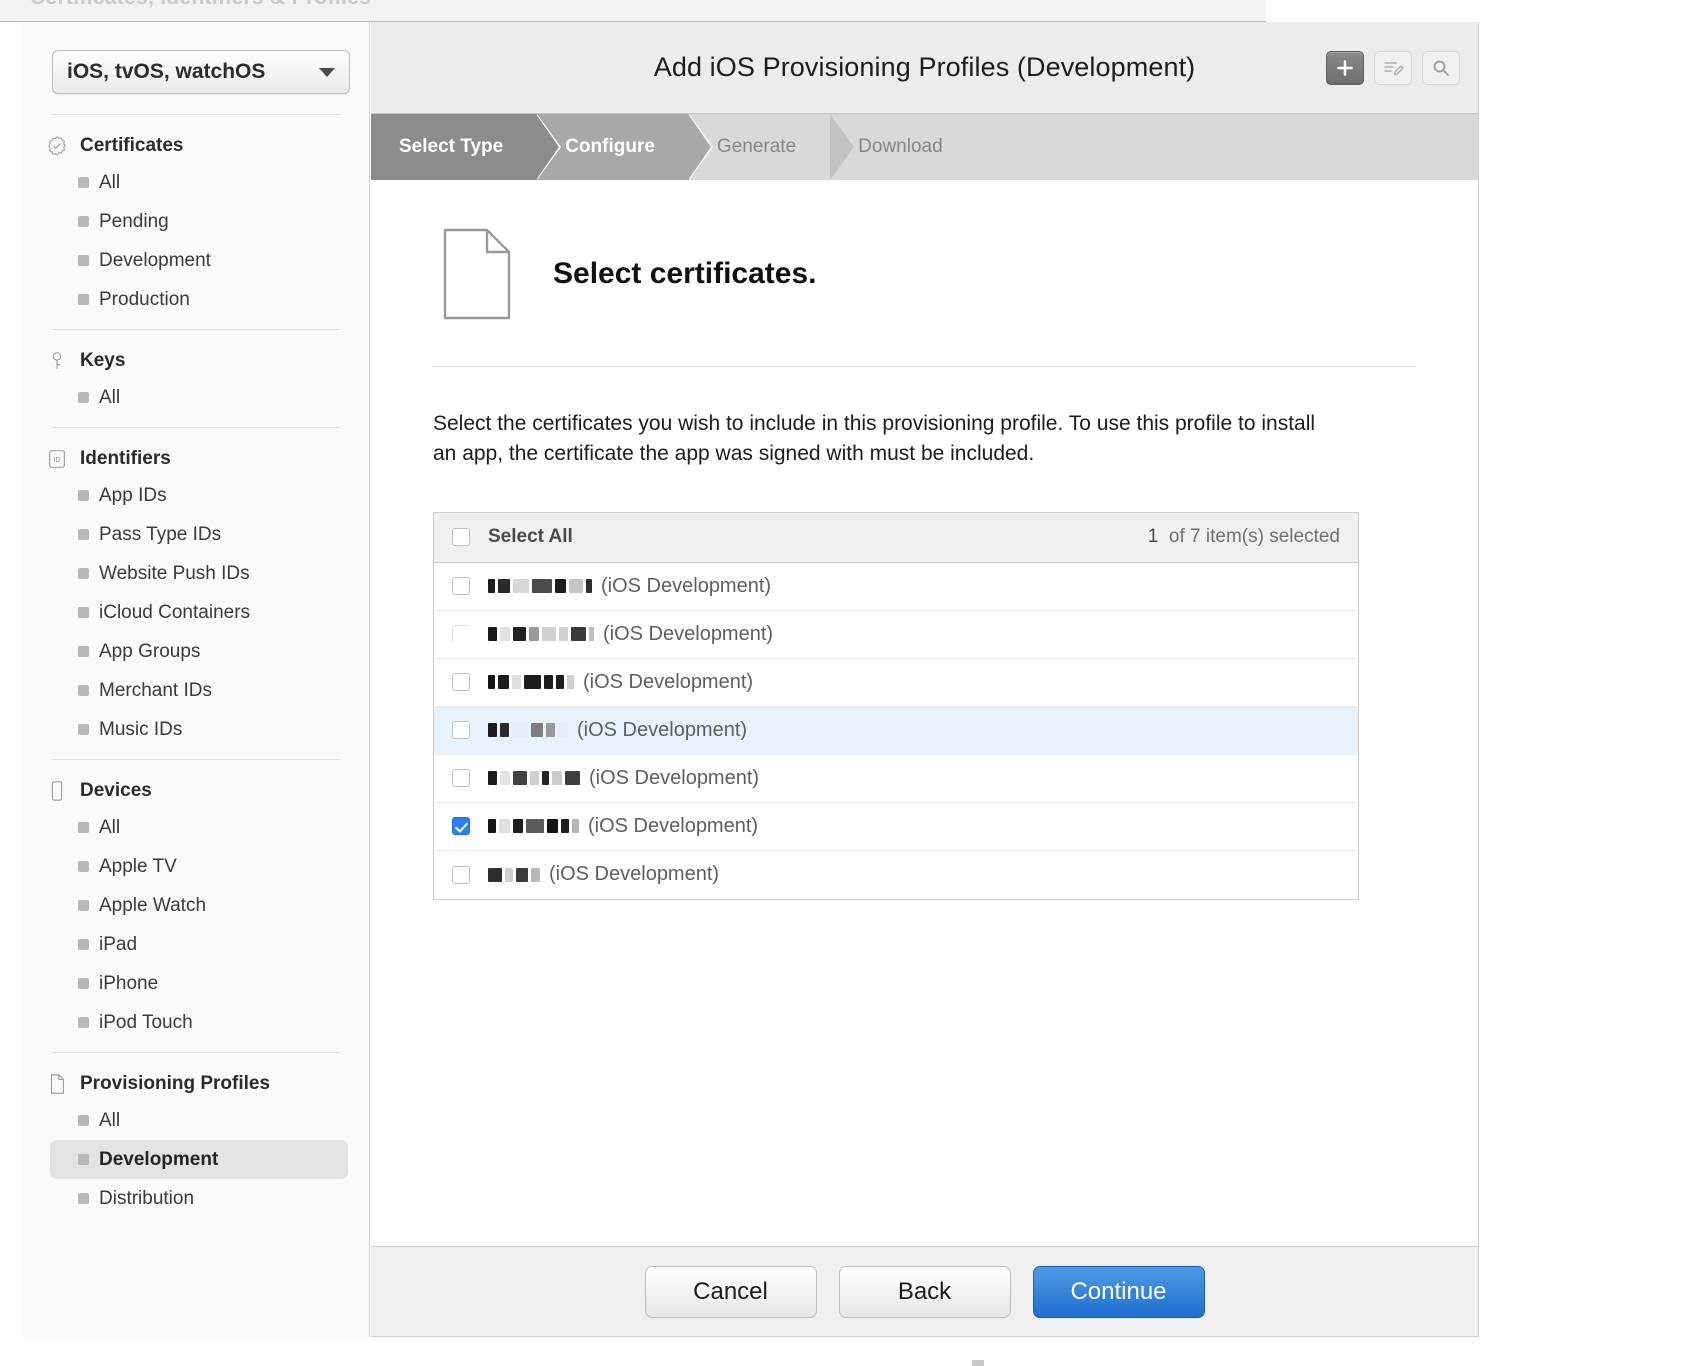 This screenshot has height=1366, width=1684. I want to click on search-button, so click(1441, 67).